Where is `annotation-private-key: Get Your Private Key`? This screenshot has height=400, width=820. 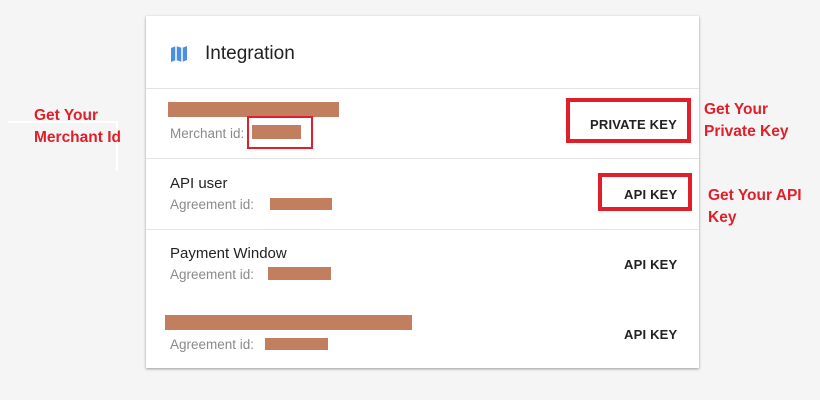
annotation-private-key: Get Your Private Key is located at coordinates (746, 121).